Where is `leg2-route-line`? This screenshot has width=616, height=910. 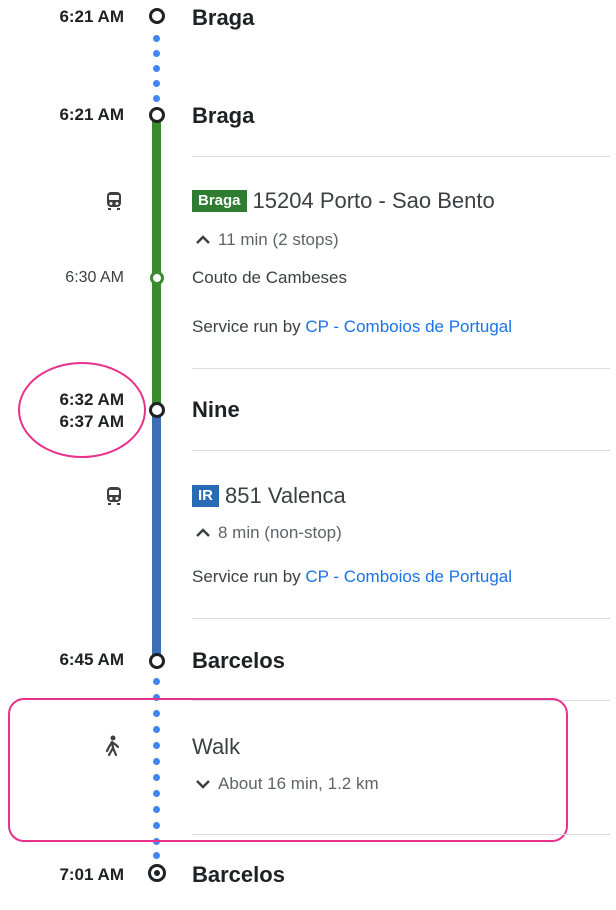
leg2-route-line is located at coordinates (156, 535).